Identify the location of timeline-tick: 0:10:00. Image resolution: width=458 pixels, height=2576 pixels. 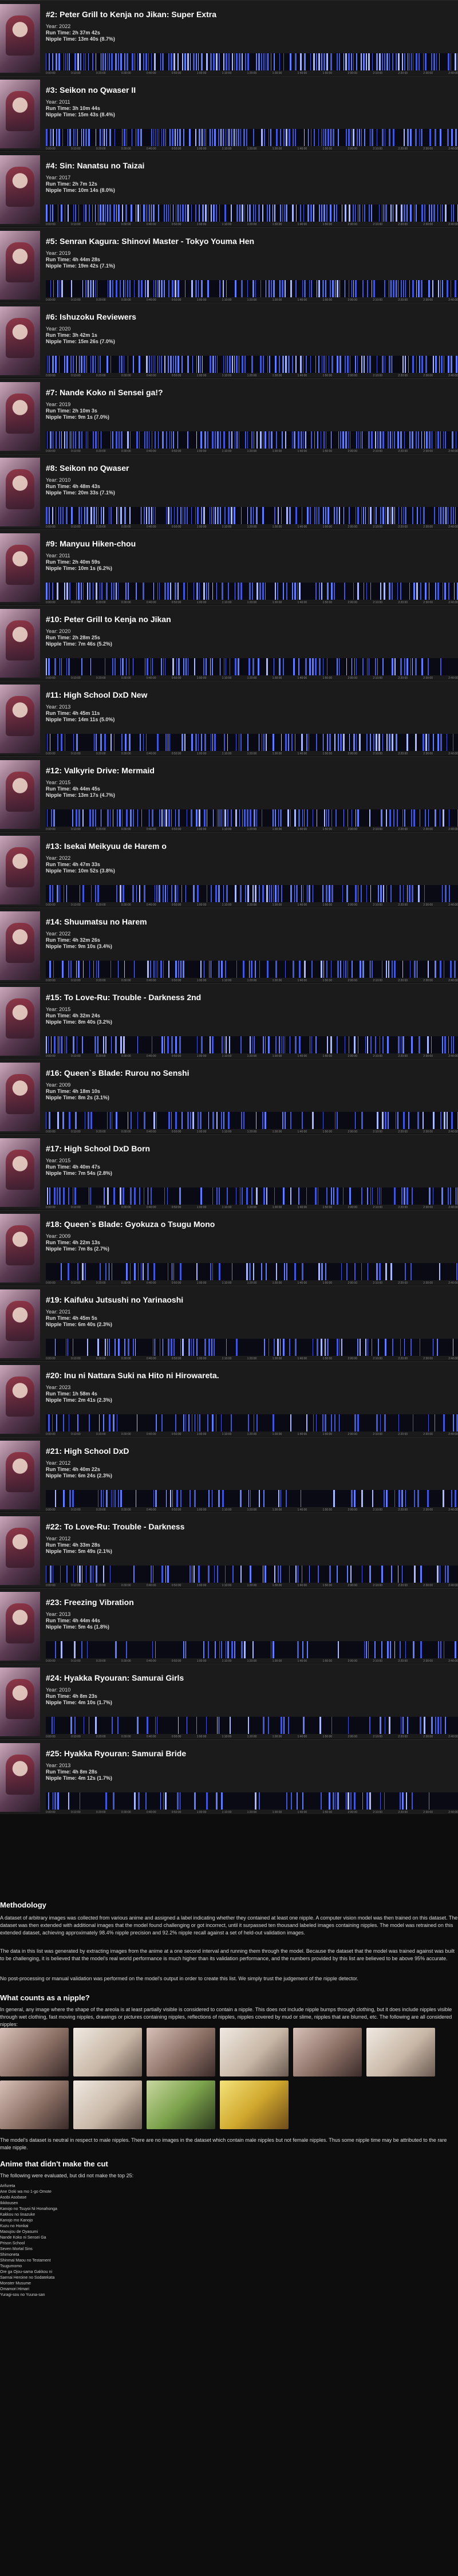
(75, 1812).